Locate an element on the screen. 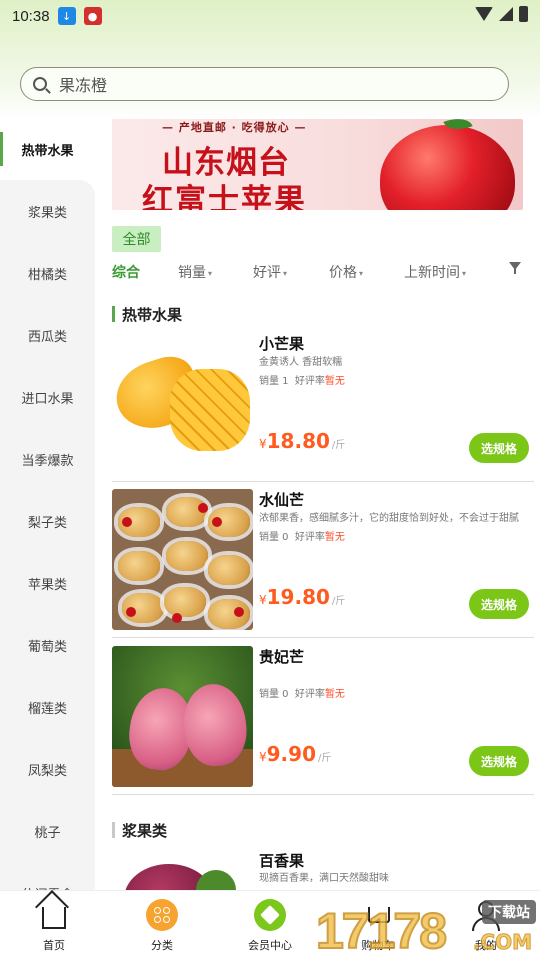 This screenshot has height=960, width=540. section-title-tropical: 热带水果 is located at coordinates (147, 314).